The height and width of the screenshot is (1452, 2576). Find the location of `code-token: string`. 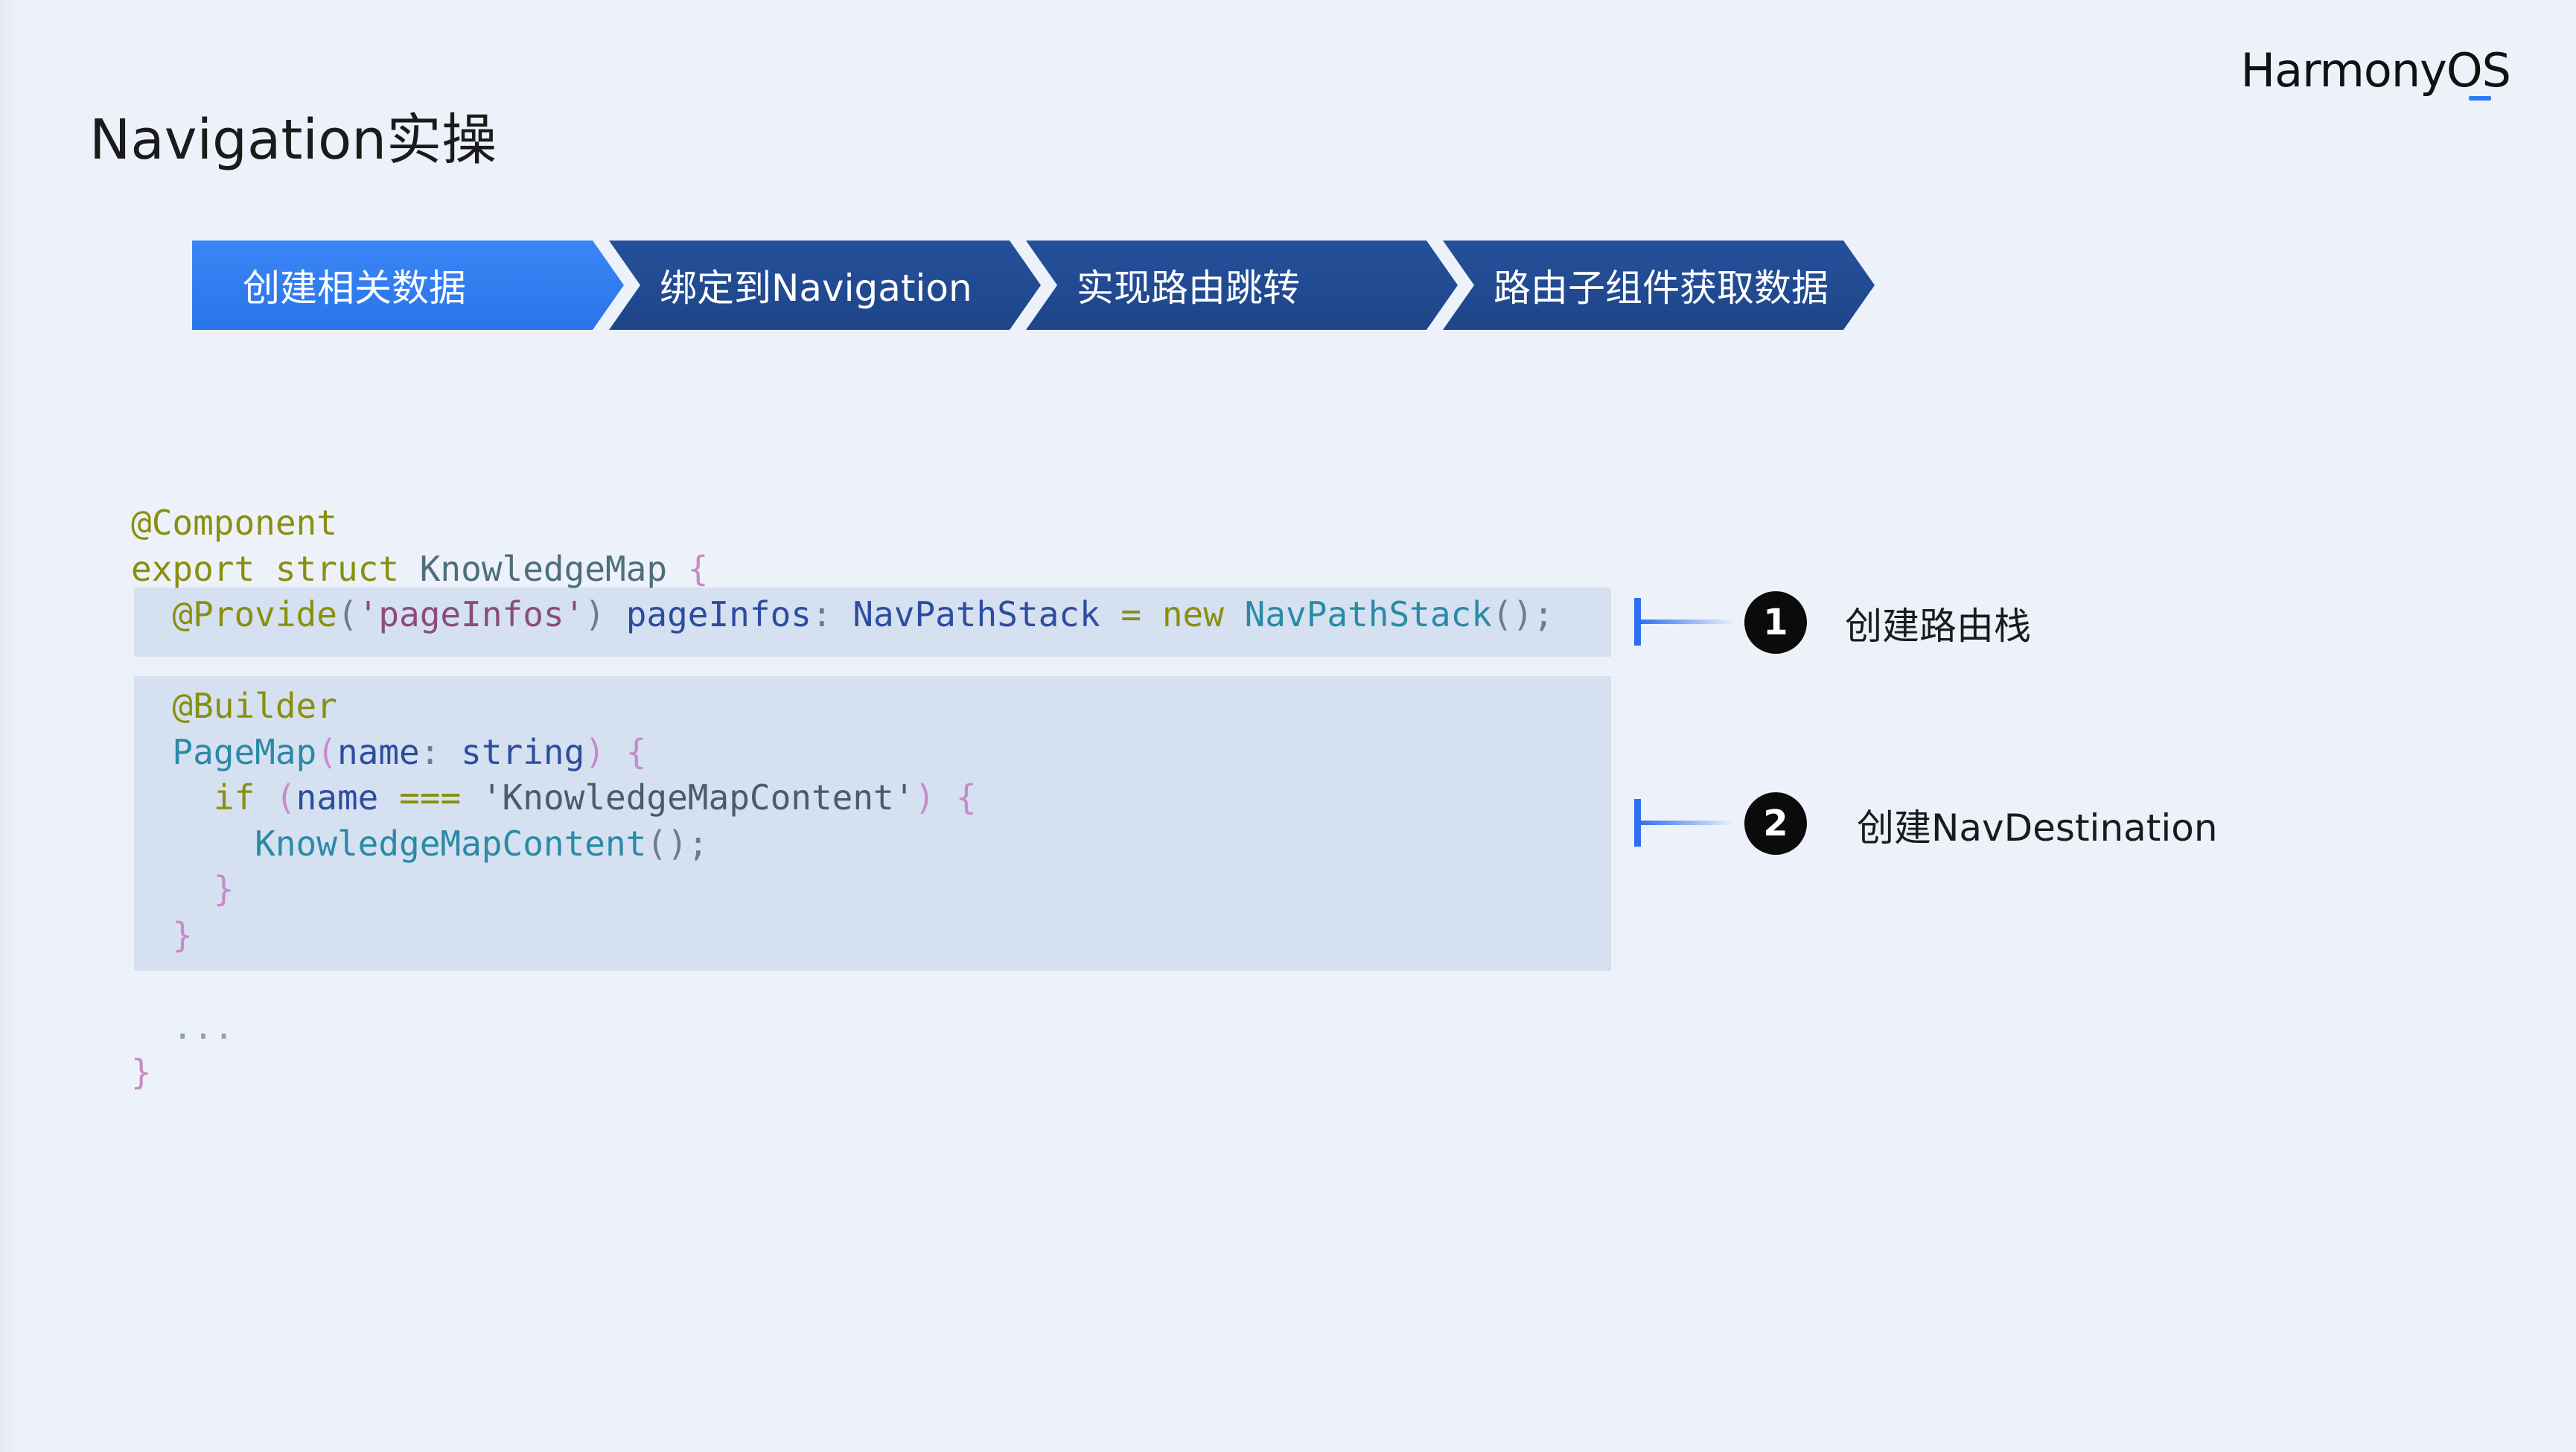

code-token: string is located at coordinates (523, 751).